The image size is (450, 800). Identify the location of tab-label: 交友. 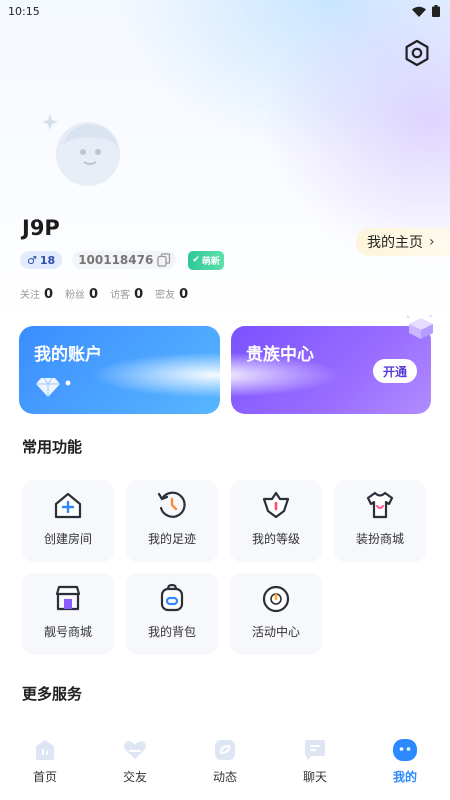
(134, 777).